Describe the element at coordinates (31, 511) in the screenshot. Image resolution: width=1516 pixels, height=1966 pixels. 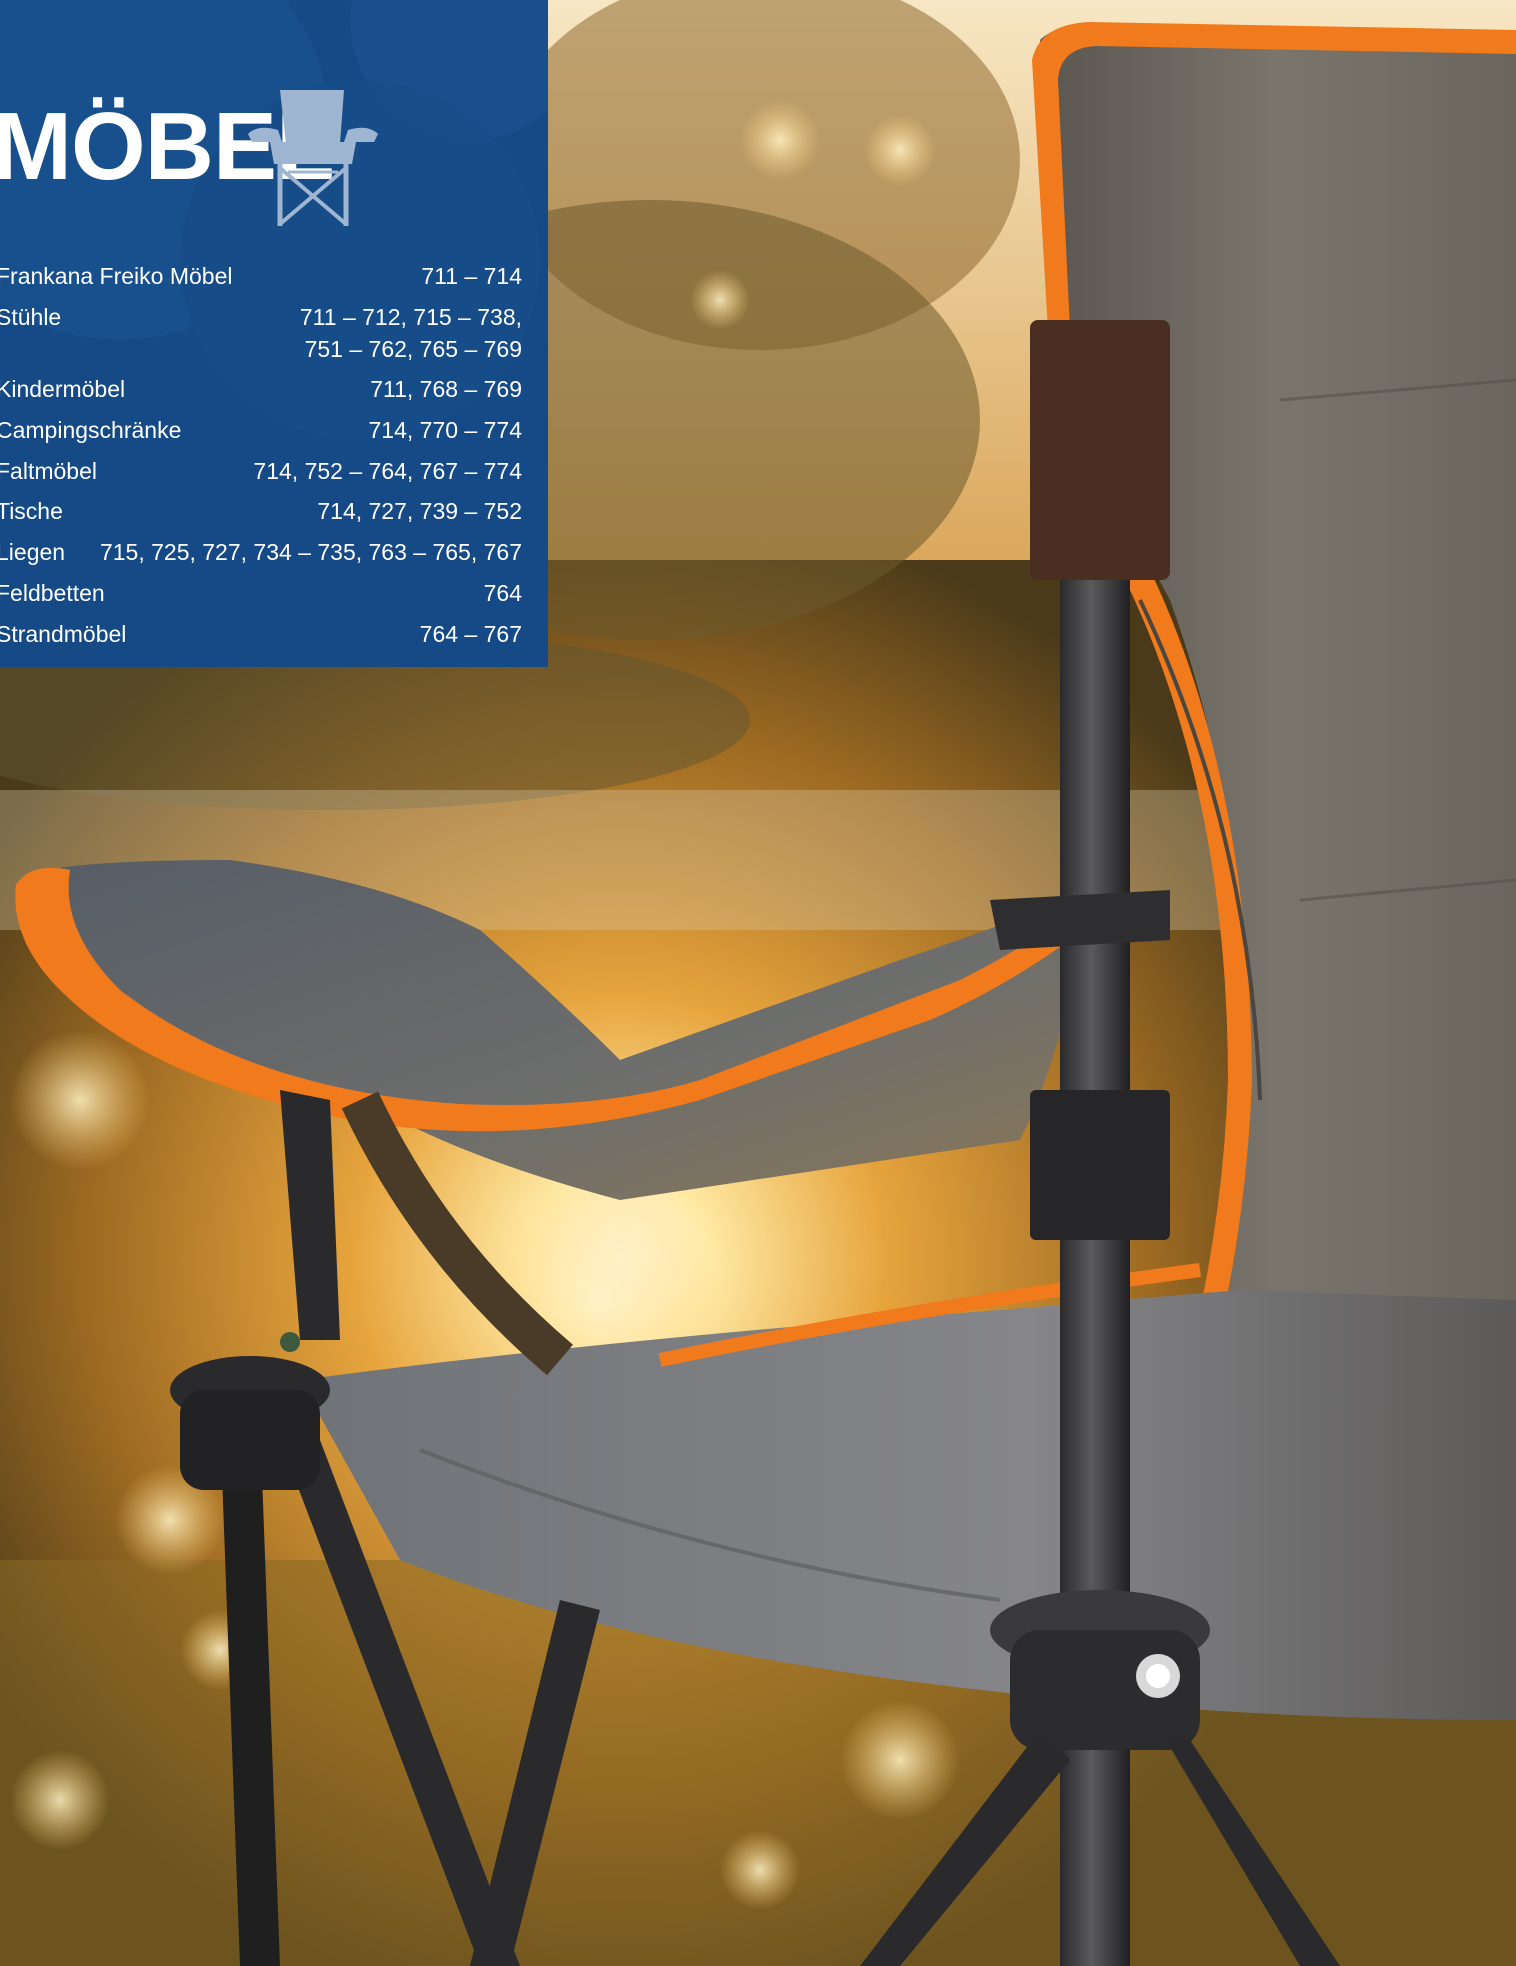
I see `index-entry-name: Tische` at that location.